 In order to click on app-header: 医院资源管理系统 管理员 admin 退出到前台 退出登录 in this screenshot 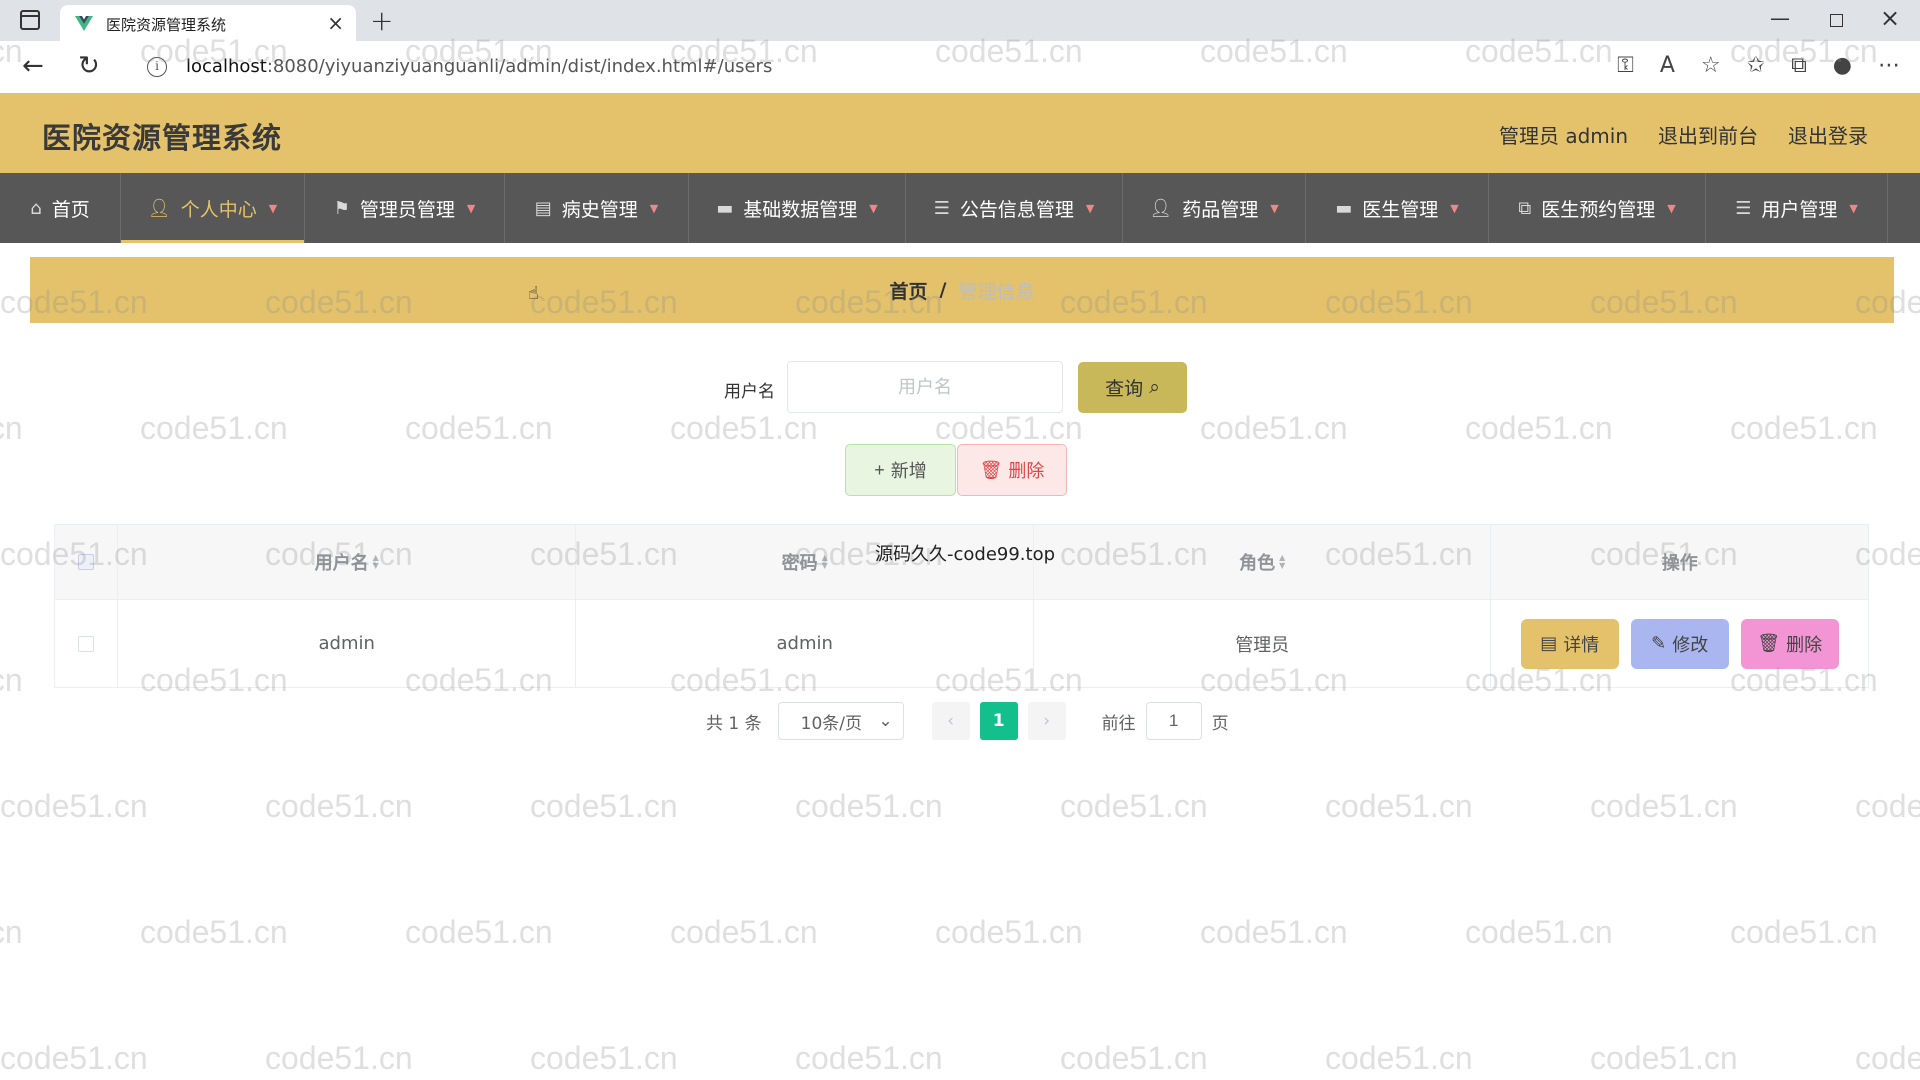, I will do `click(960, 133)`.